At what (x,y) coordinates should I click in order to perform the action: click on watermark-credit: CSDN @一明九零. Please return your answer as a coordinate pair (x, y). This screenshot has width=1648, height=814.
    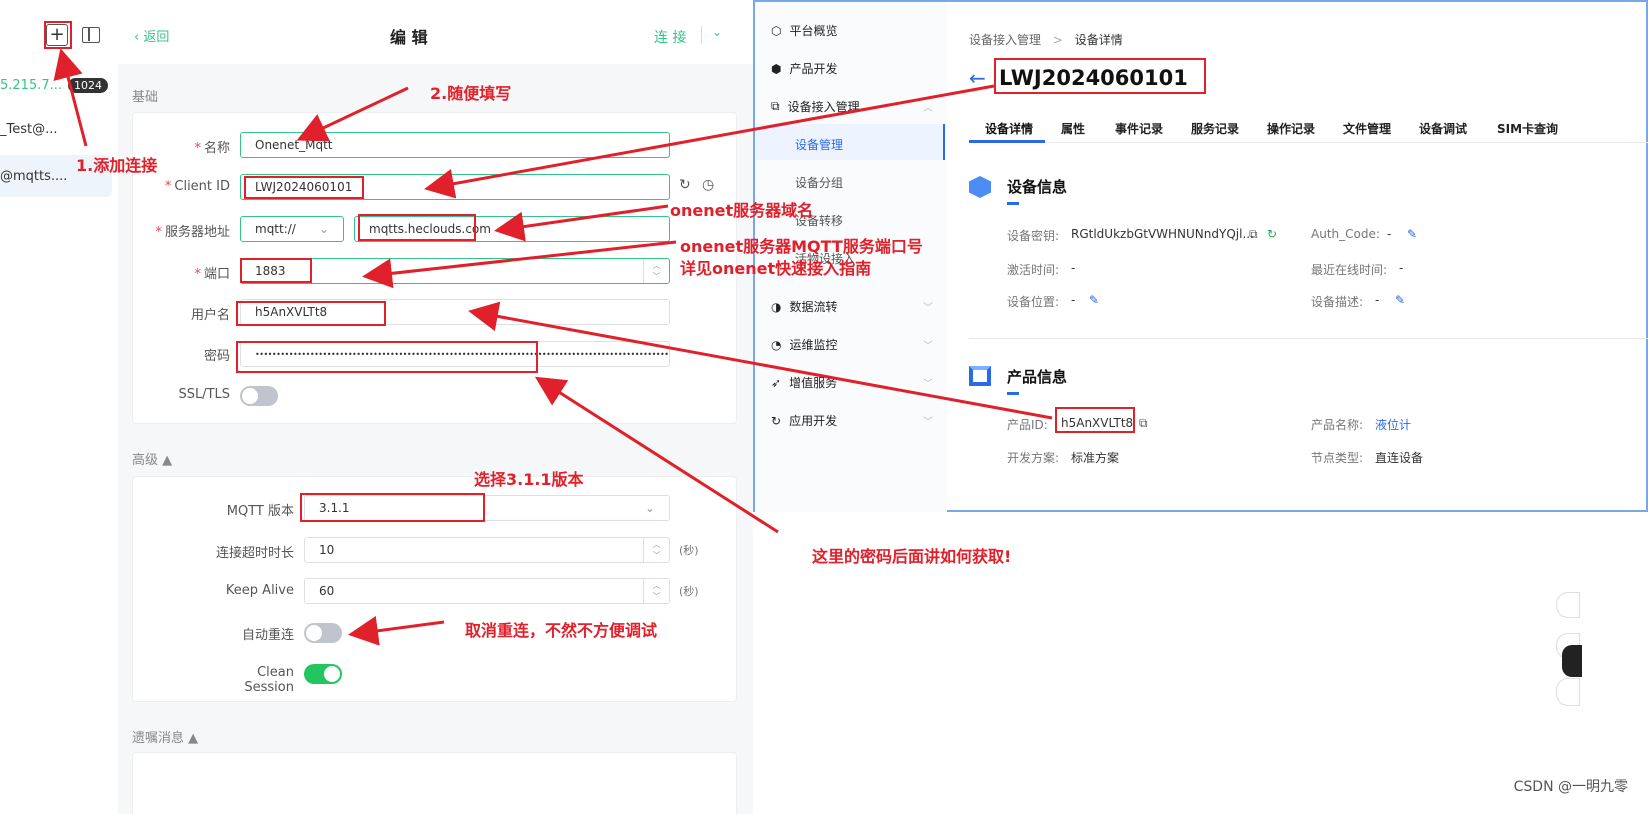
    Looking at the image, I should click on (1570, 787).